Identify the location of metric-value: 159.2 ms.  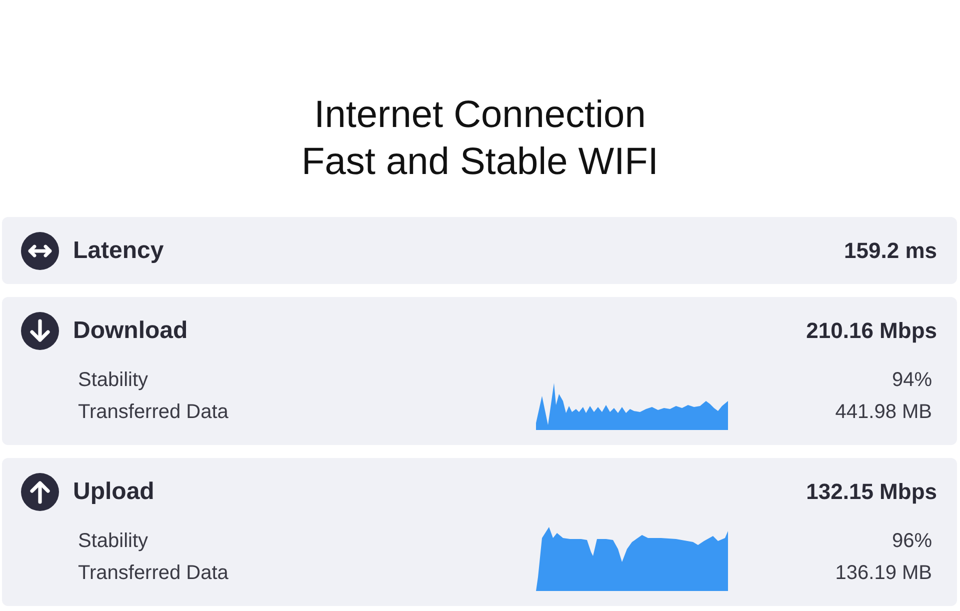
(890, 251).